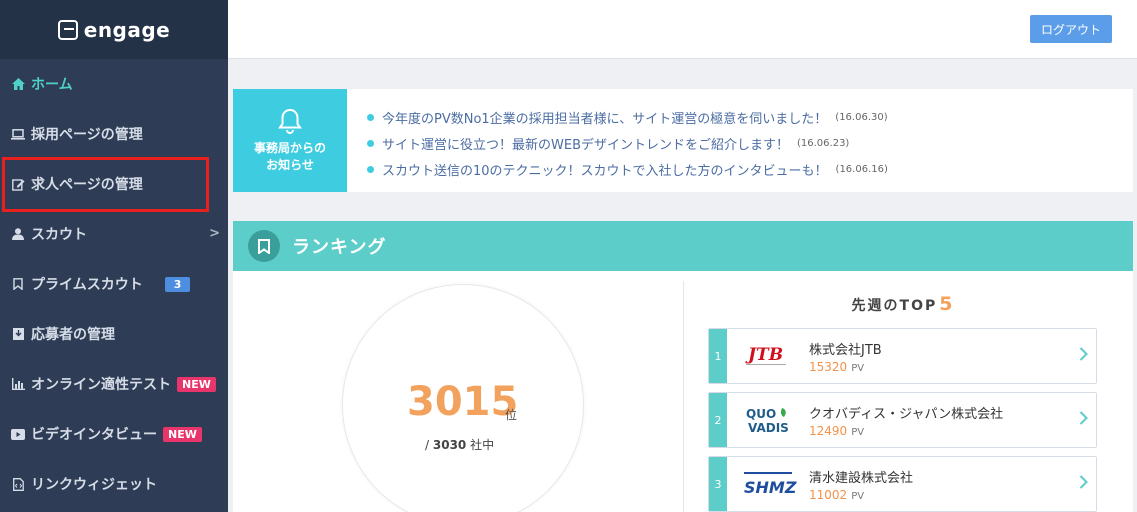  Describe the element at coordinates (87, 285) in the screenshot. I see `sidebar-item-label: プライムスカウト` at that location.